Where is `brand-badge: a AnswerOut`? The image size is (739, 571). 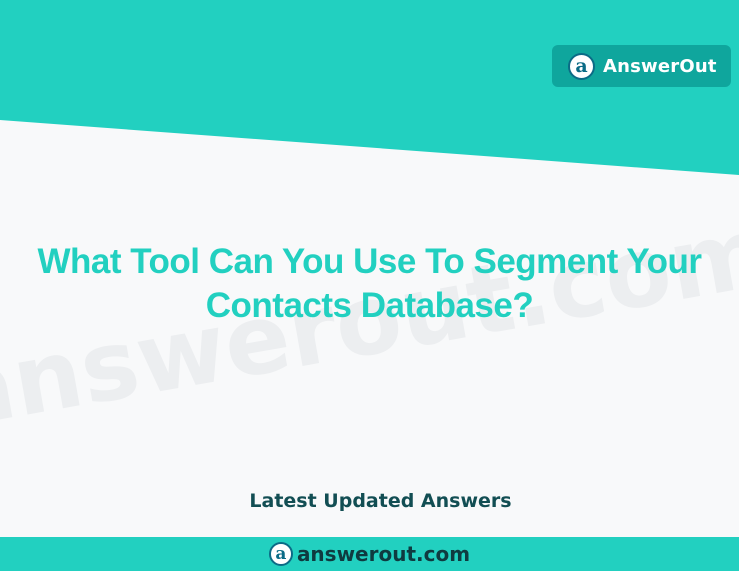 brand-badge: a AnswerOut is located at coordinates (641, 66).